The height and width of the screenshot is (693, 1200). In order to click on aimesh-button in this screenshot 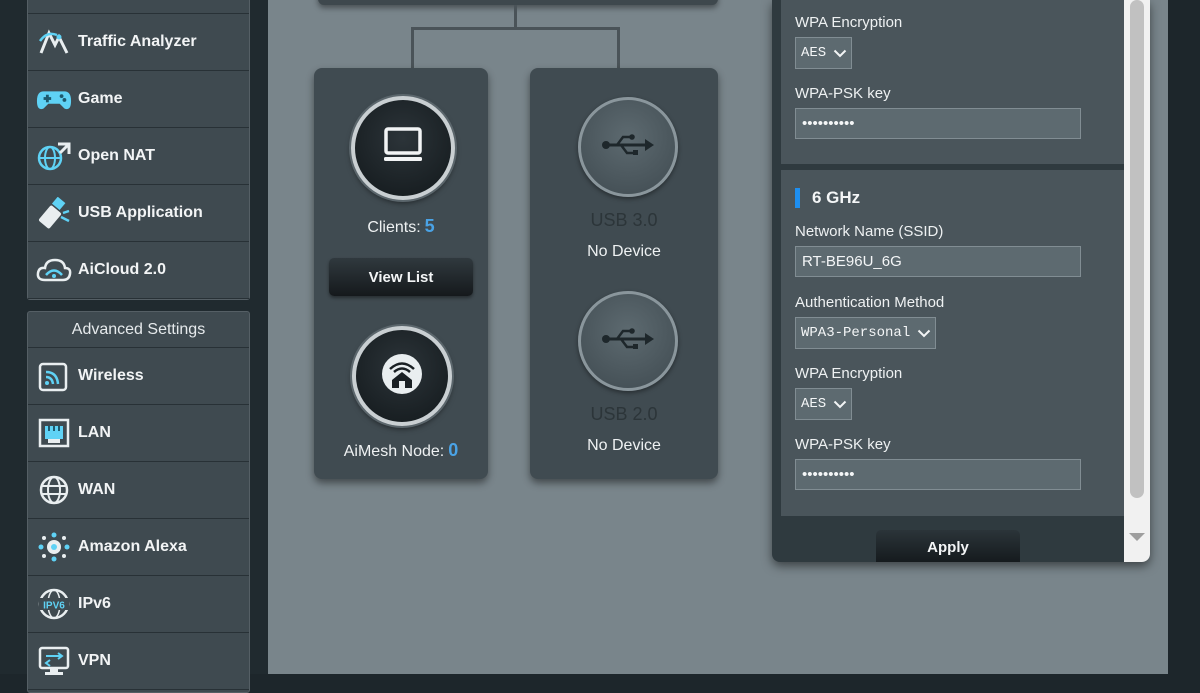, I will do `click(402, 376)`.